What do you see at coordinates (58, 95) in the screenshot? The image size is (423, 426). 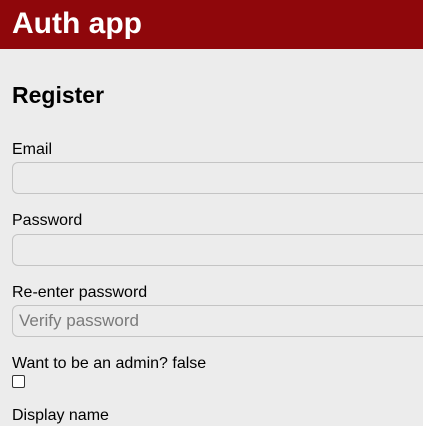 I see `page-title: Register` at bounding box center [58, 95].